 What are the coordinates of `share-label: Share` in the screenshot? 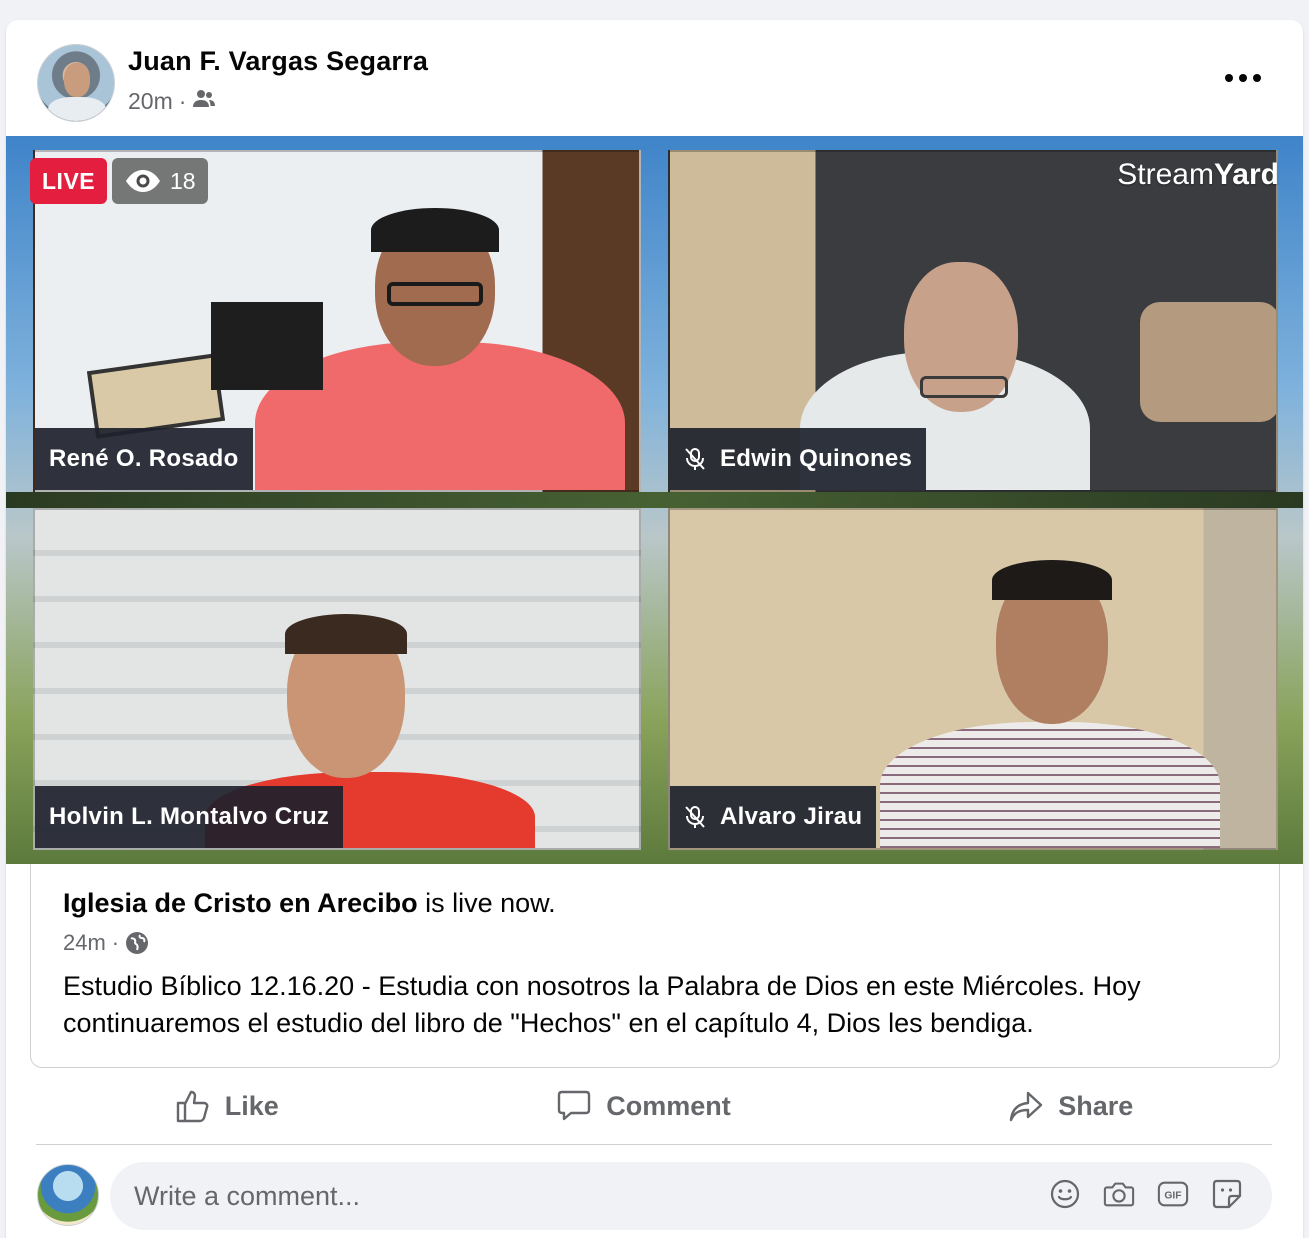 It's located at (1096, 1105).